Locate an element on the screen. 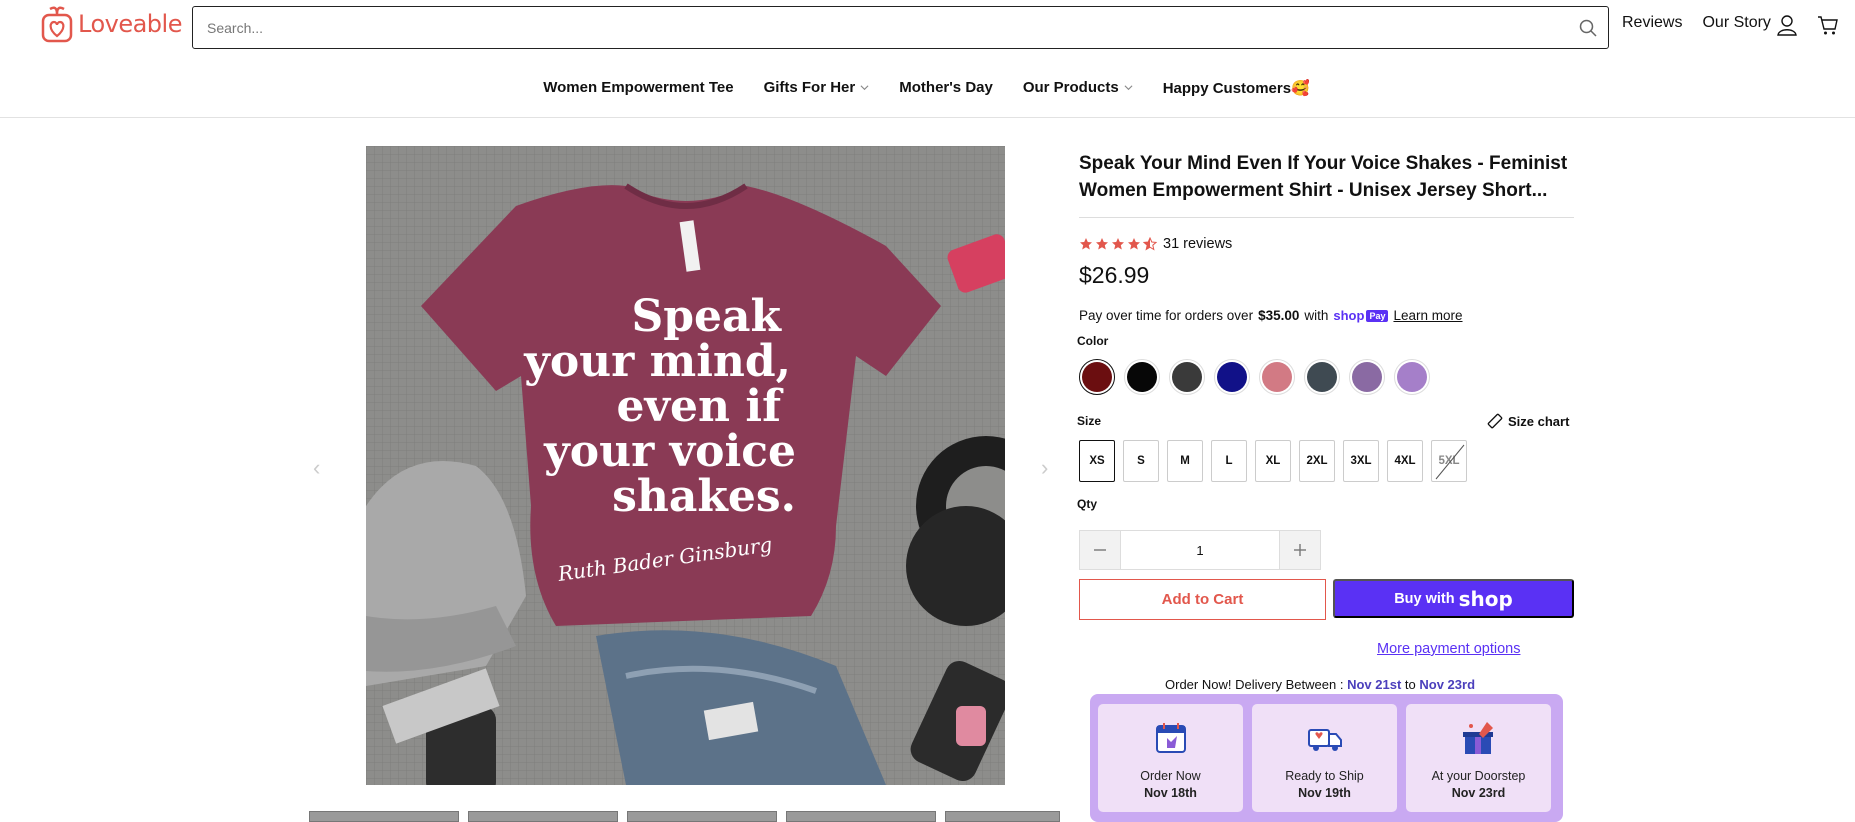  quantity-stepper: 1 is located at coordinates (1200, 550).